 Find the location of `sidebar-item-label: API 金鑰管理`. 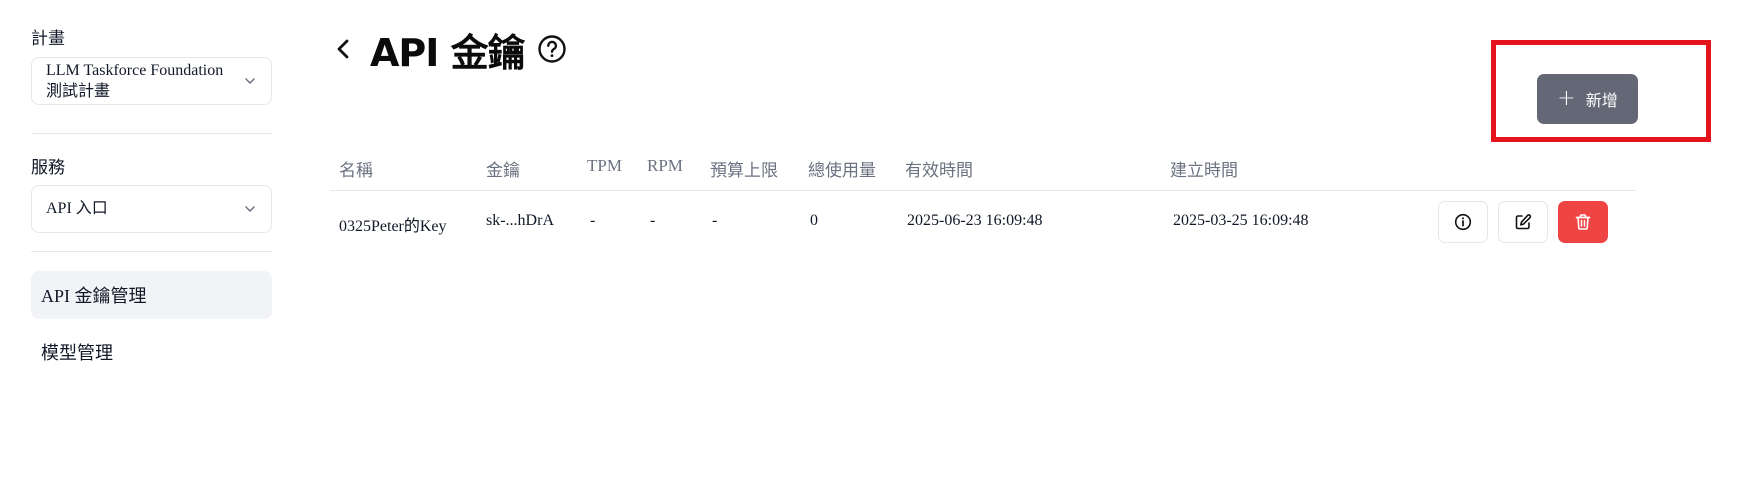

sidebar-item-label: API 金鑰管理 is located at coordinates (94, 296).